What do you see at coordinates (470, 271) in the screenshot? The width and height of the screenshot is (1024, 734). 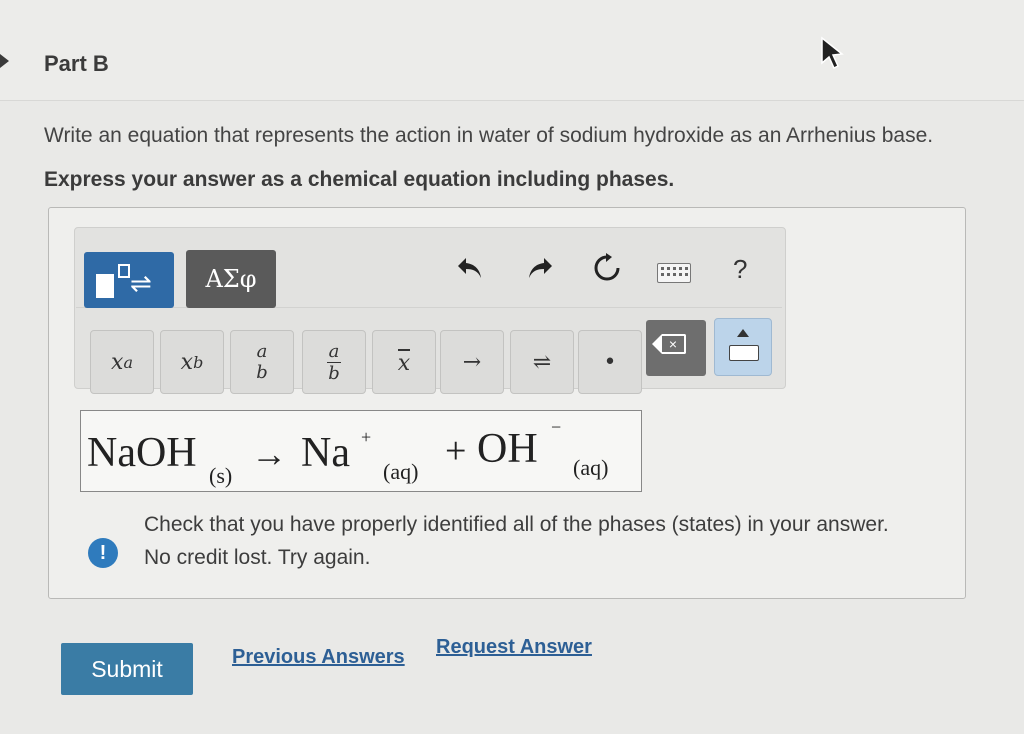 I see `undo-icon` at bounding box center [470, 271].